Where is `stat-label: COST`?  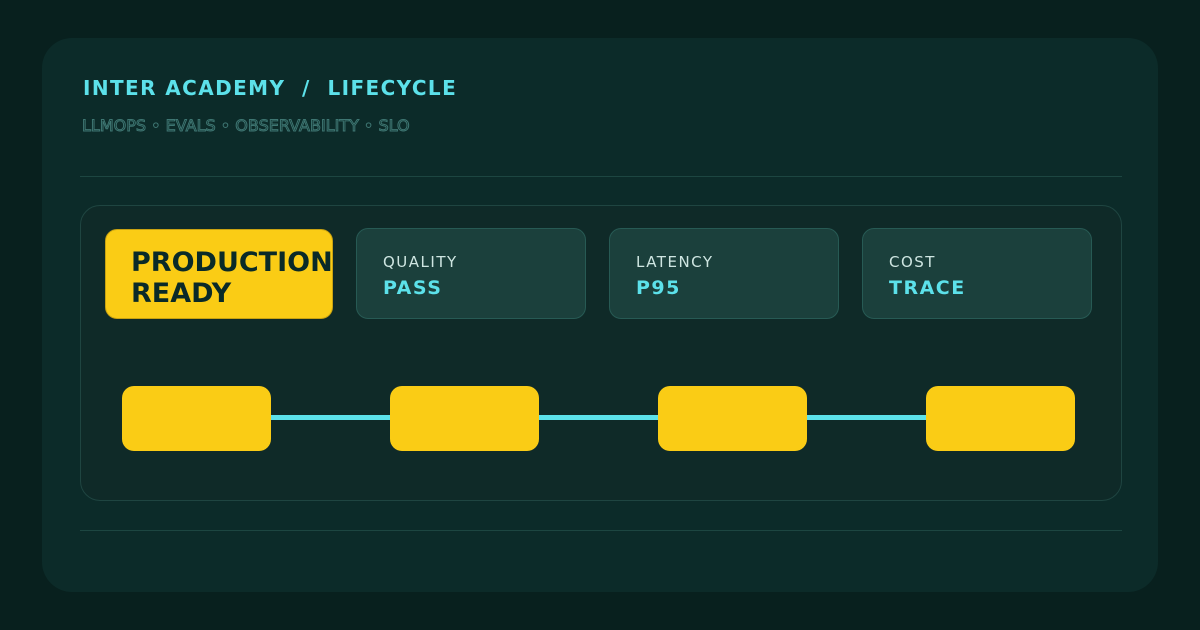
stat-label: COST is located at coordinates (912, 262).